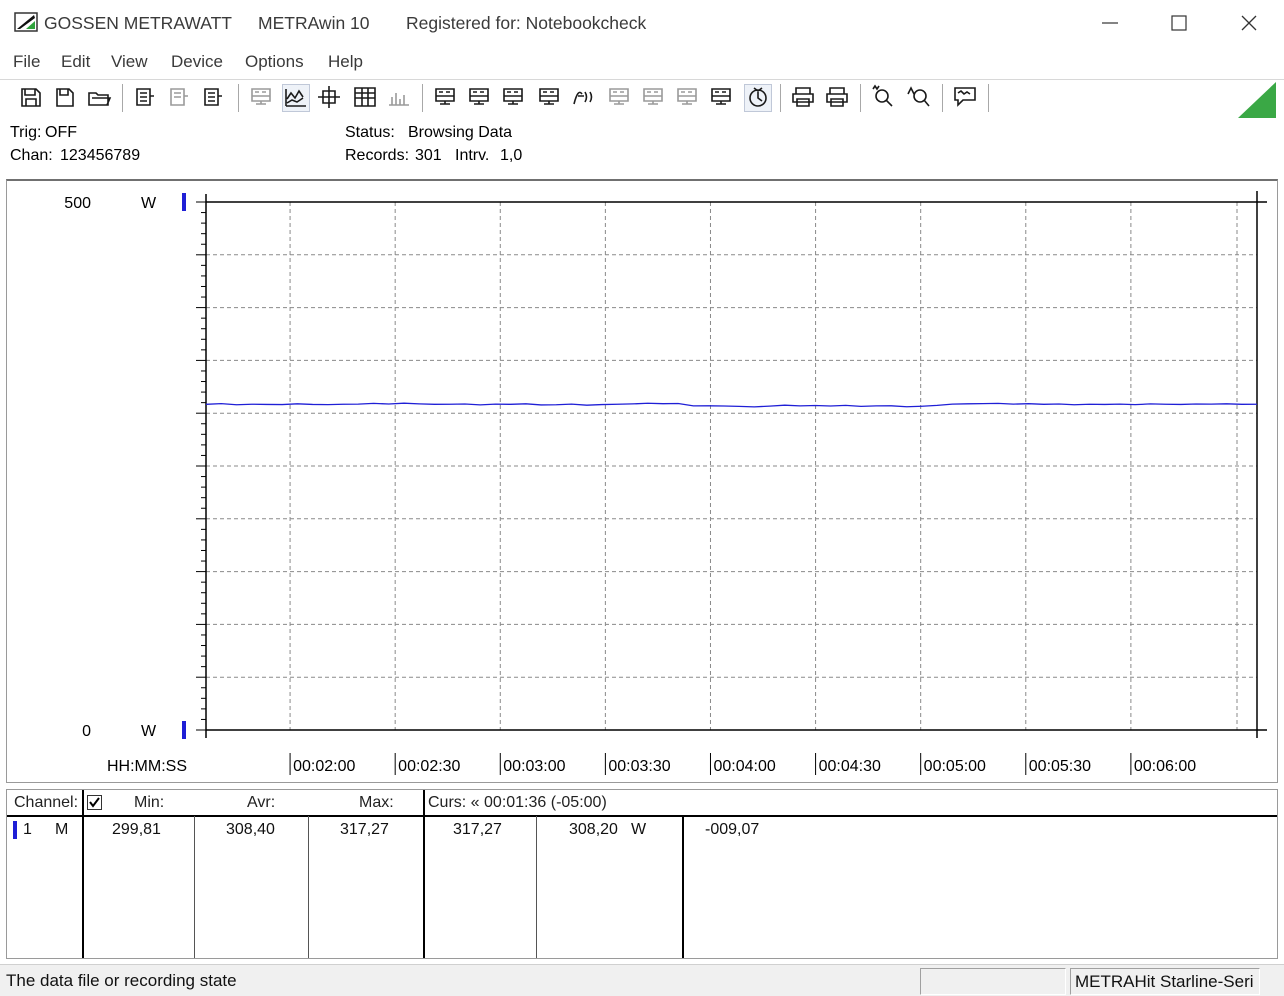 This screenshot has height=996, width=1284. I want to click on settings-button, so click(722, 98).